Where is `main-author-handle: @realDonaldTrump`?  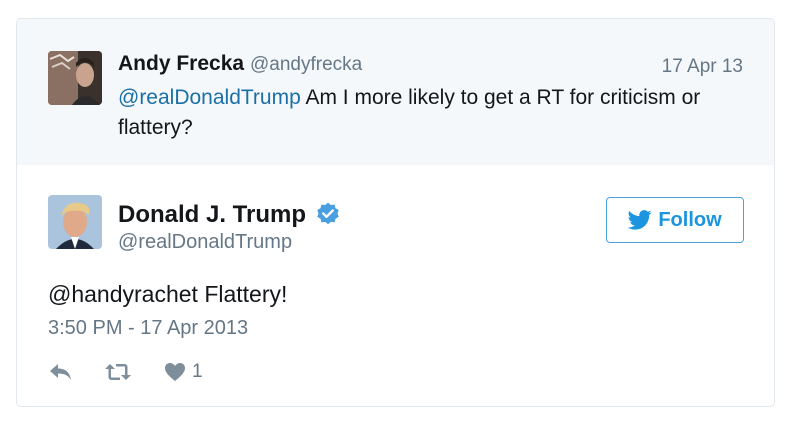 main-author-handle: @realDonaldTrump is located at coordinates (205, 242).